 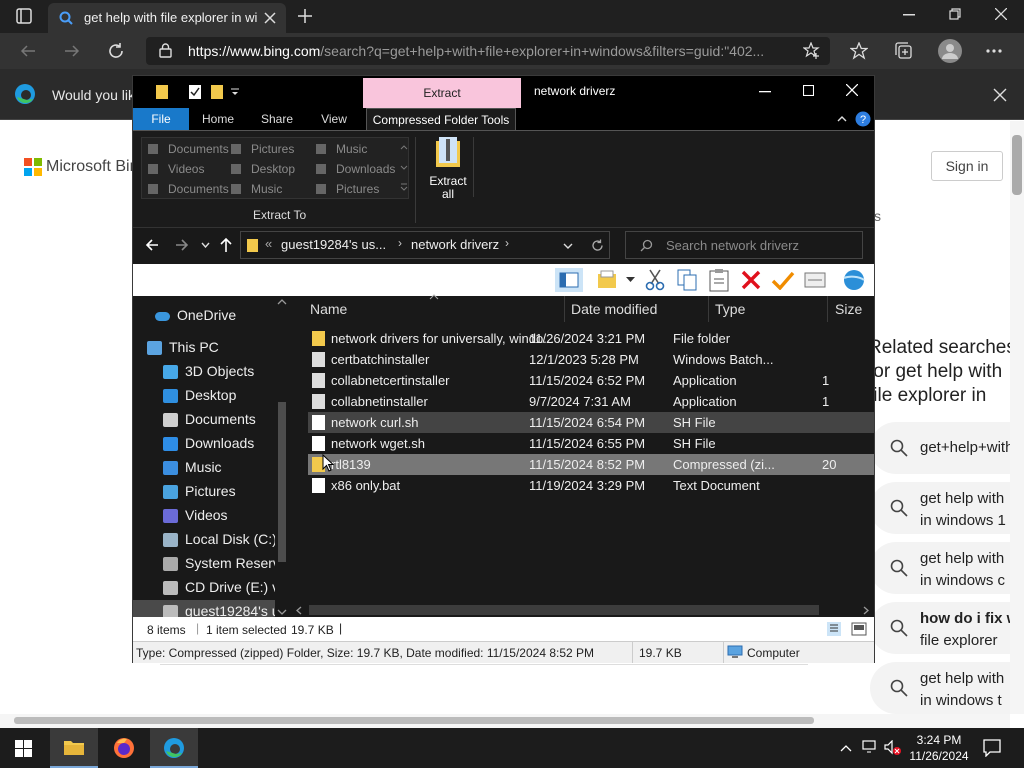 What do you see at coordinates (955, 14) in the screenshot?
I see `restore-icon` at bounding box center [955, 14].